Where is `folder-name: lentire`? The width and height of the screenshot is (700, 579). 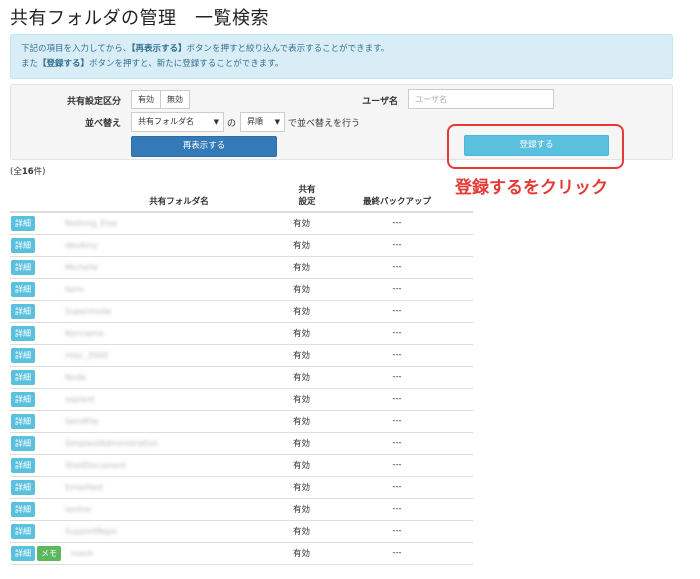
folder-name: lentire is located at coordinates (78, 509).